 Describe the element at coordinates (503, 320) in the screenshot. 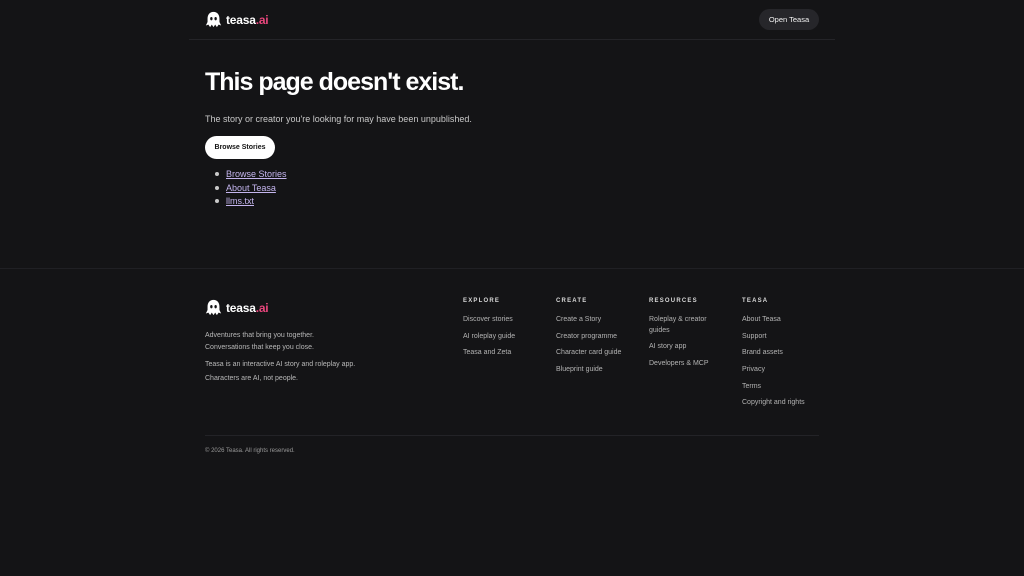

I see `footer-link: Discover stories` at that location.